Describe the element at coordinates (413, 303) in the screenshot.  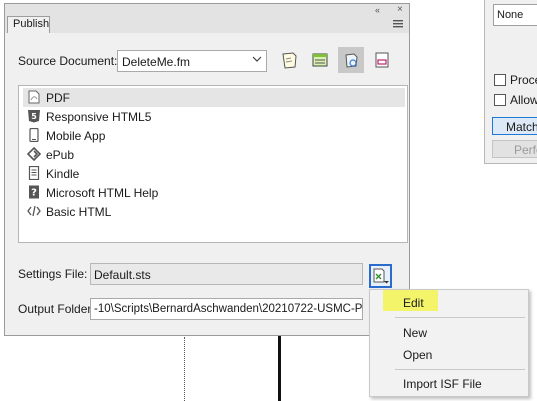
I see `menu-item-edit: Edit` at that location.